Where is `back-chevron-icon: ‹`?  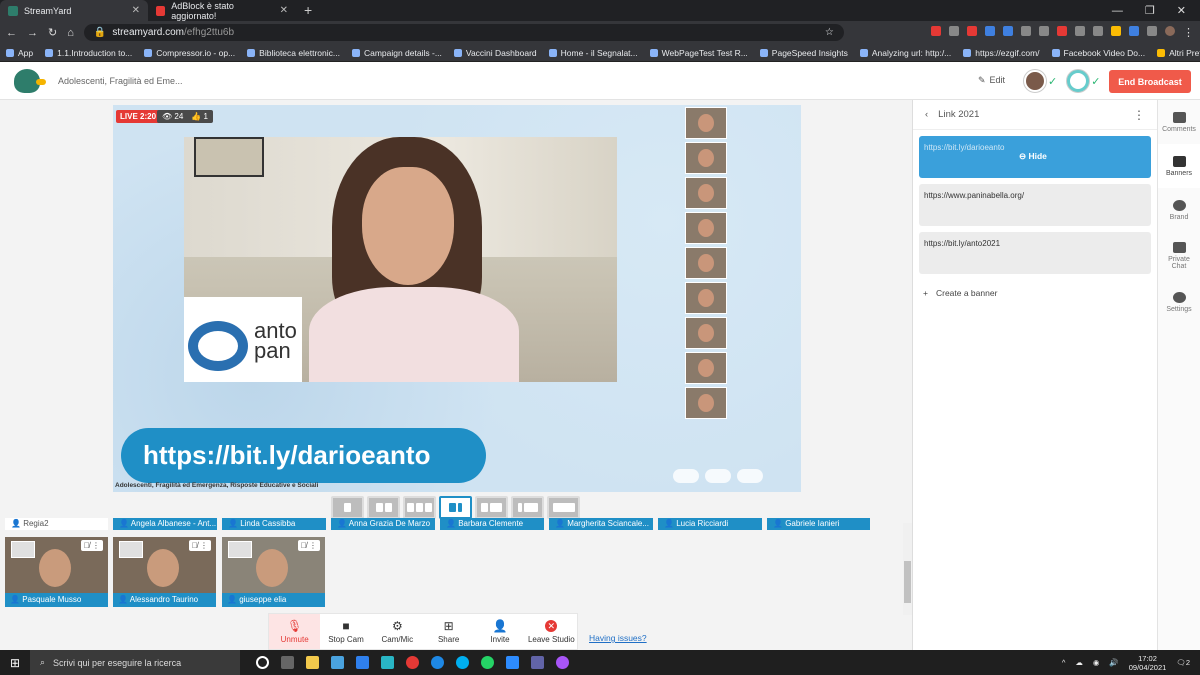 back-chevron-icon: ‹ is located at coordinates (926, 114).